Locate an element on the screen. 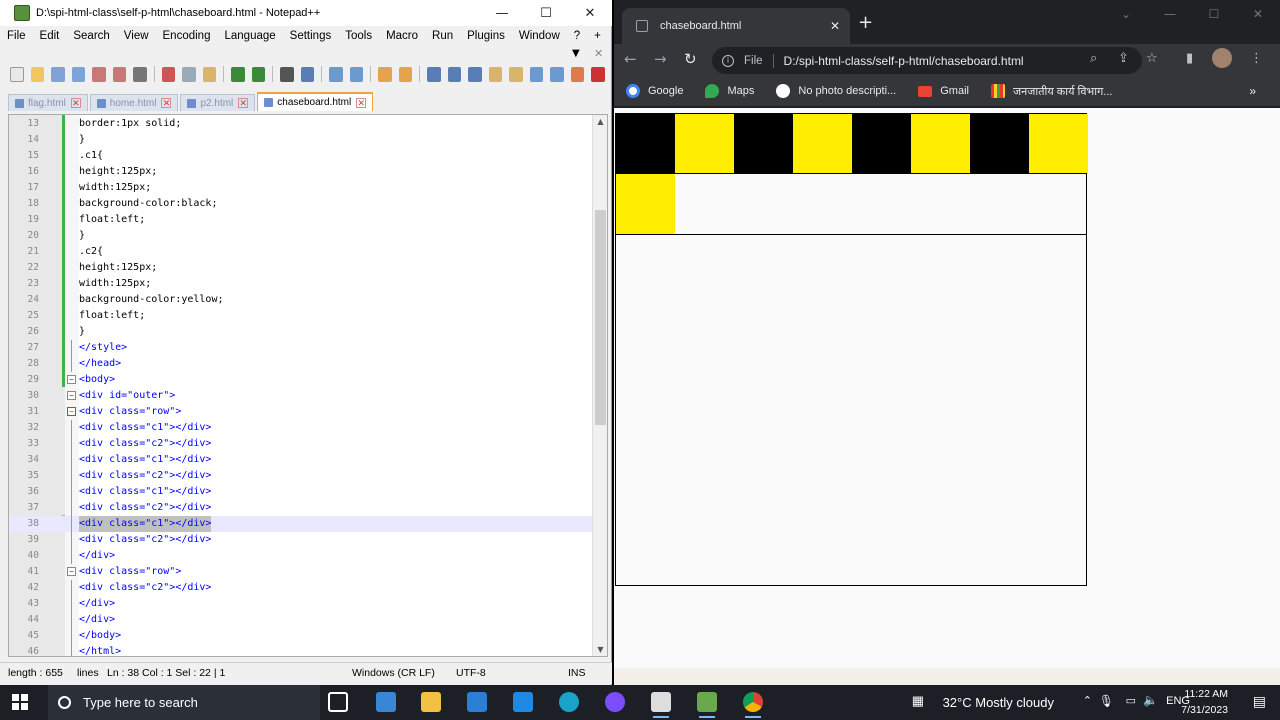 Image resolution: width=1280 pixels, height=720 pixels. code-line: 26} is located at coordinates (301, 332).